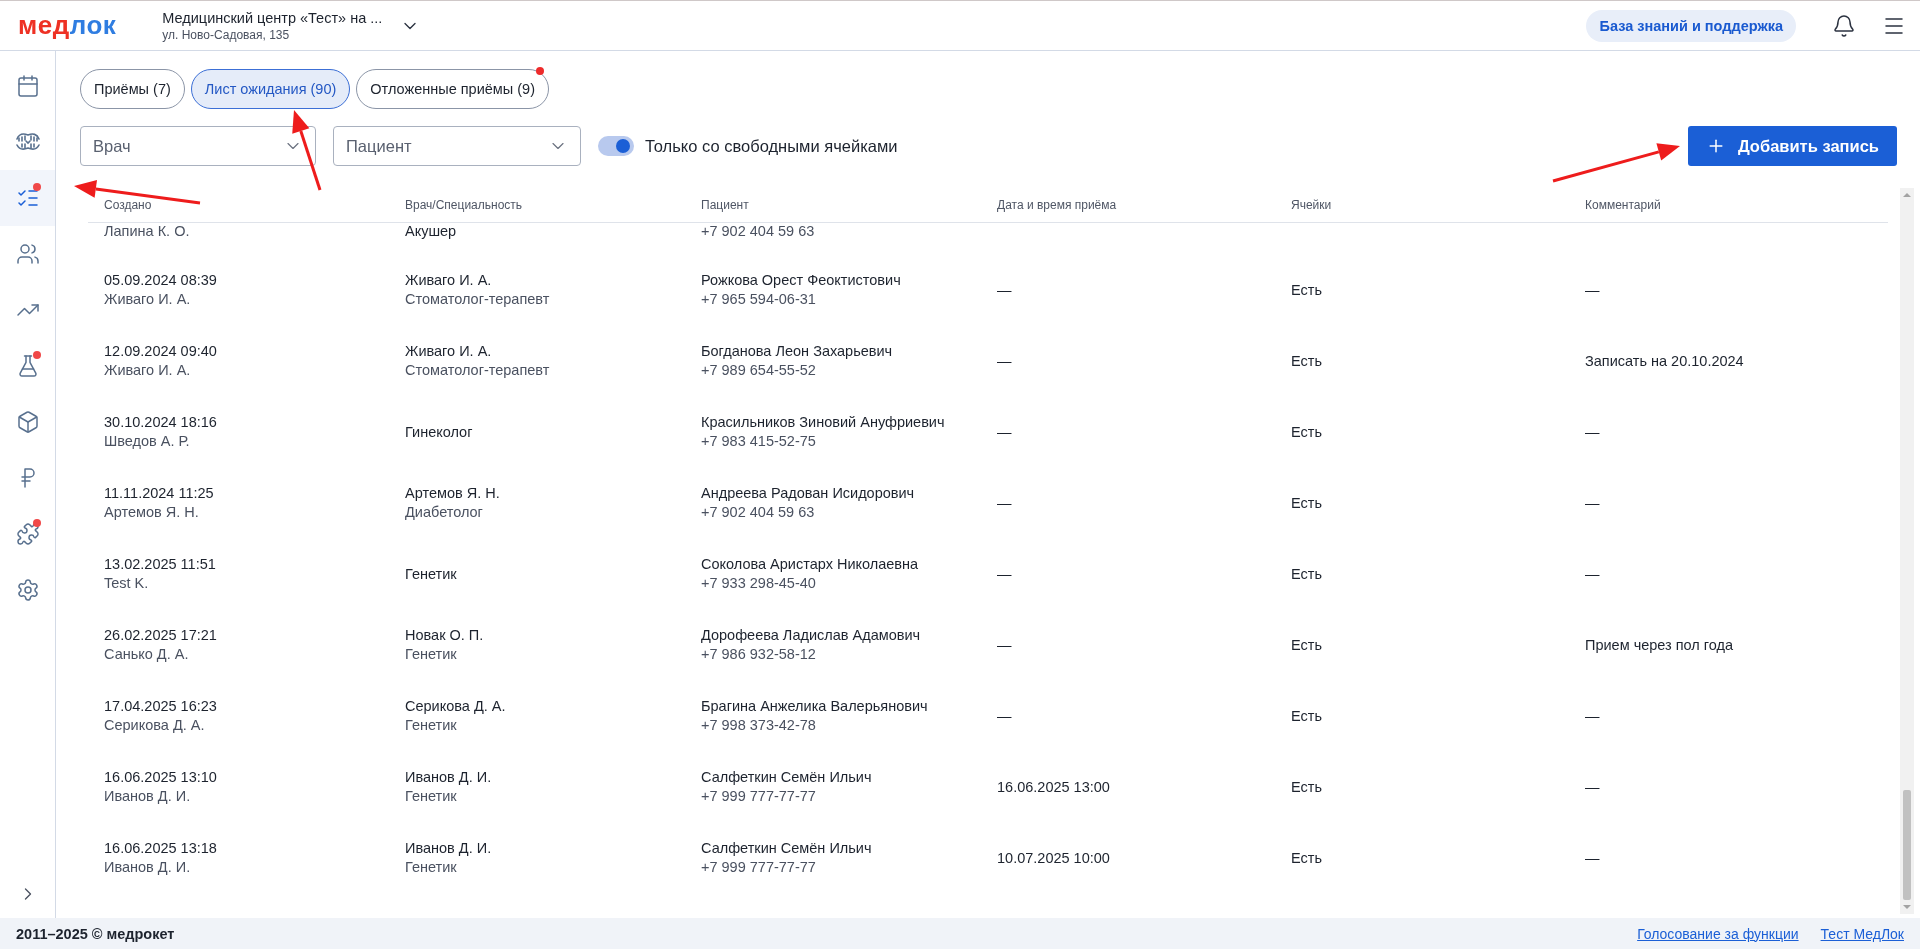  What do you see at coordinates (127, 583) in the screenshot?
I see `created-by: Test K.` at bounding box center [127, 583].